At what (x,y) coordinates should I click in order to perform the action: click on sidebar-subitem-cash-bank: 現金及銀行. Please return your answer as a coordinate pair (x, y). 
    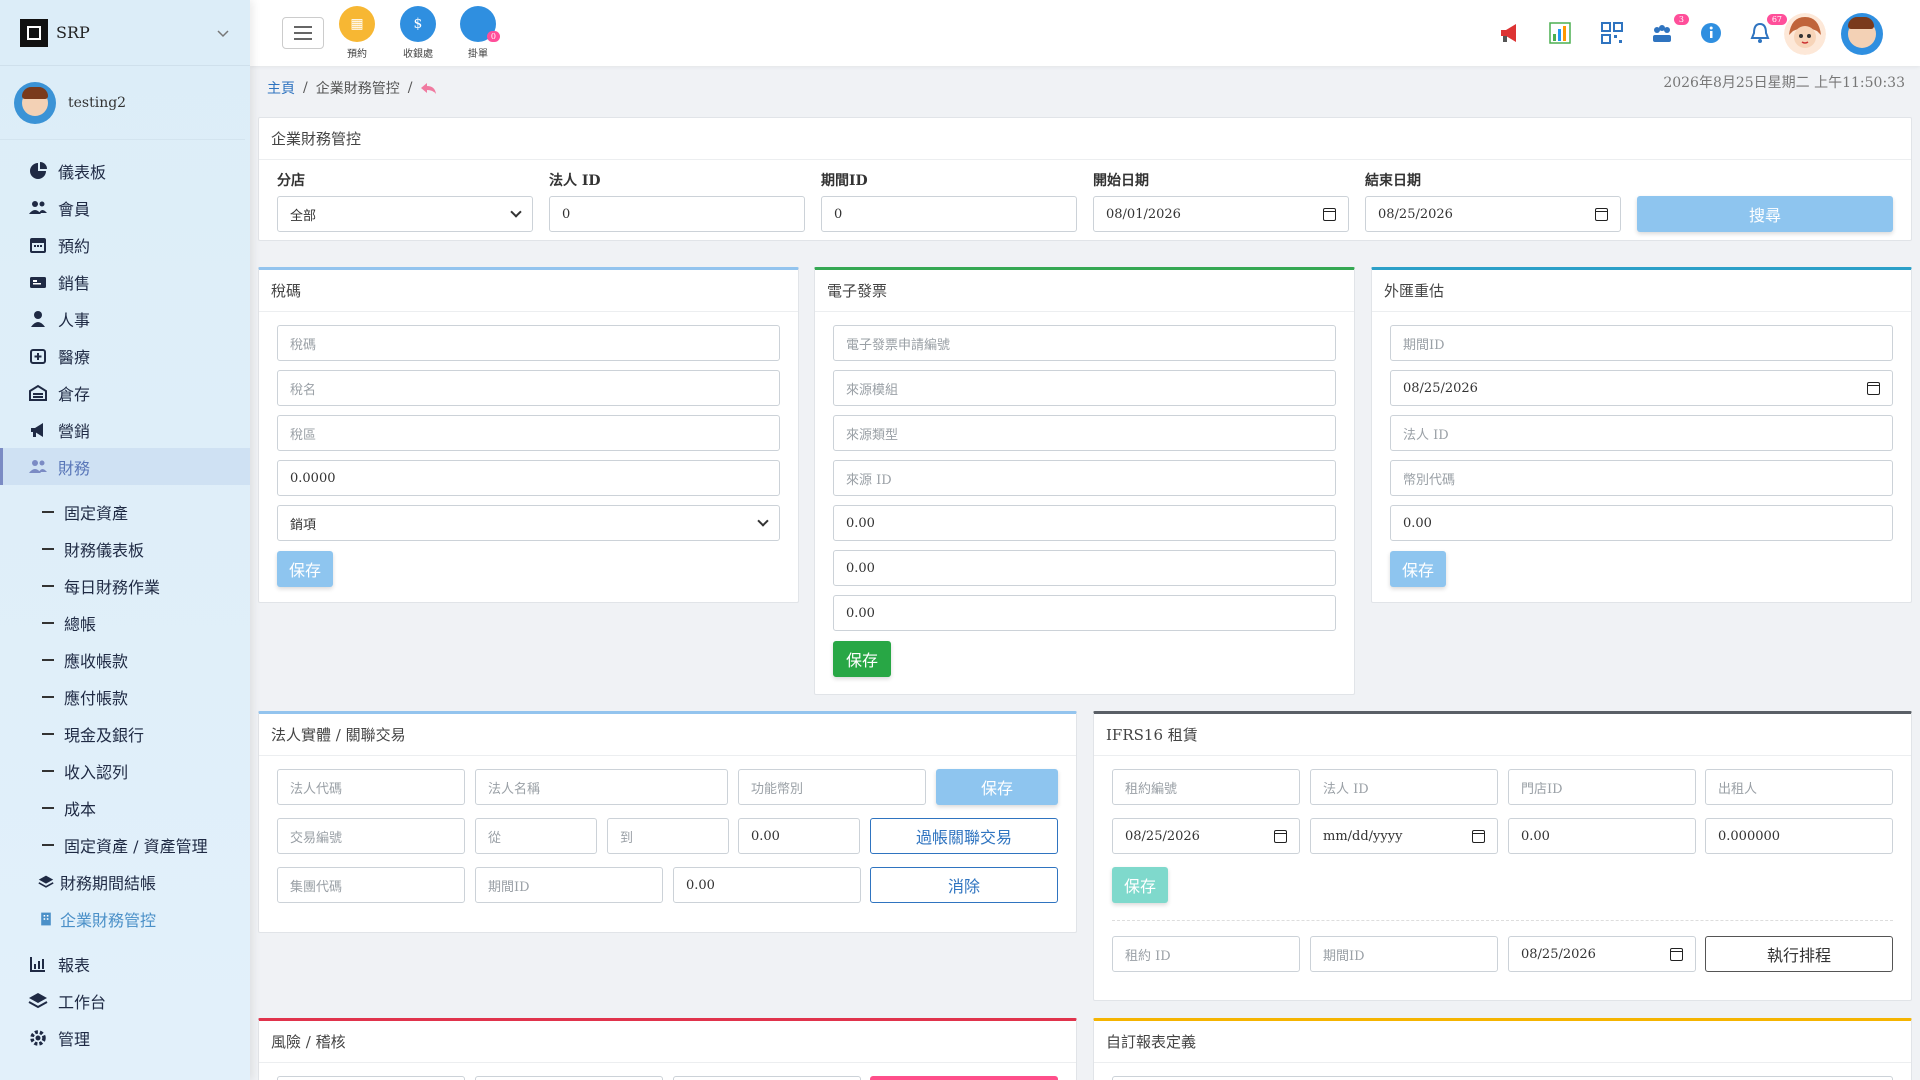
    Looking at the image, I should click on (125, 733).